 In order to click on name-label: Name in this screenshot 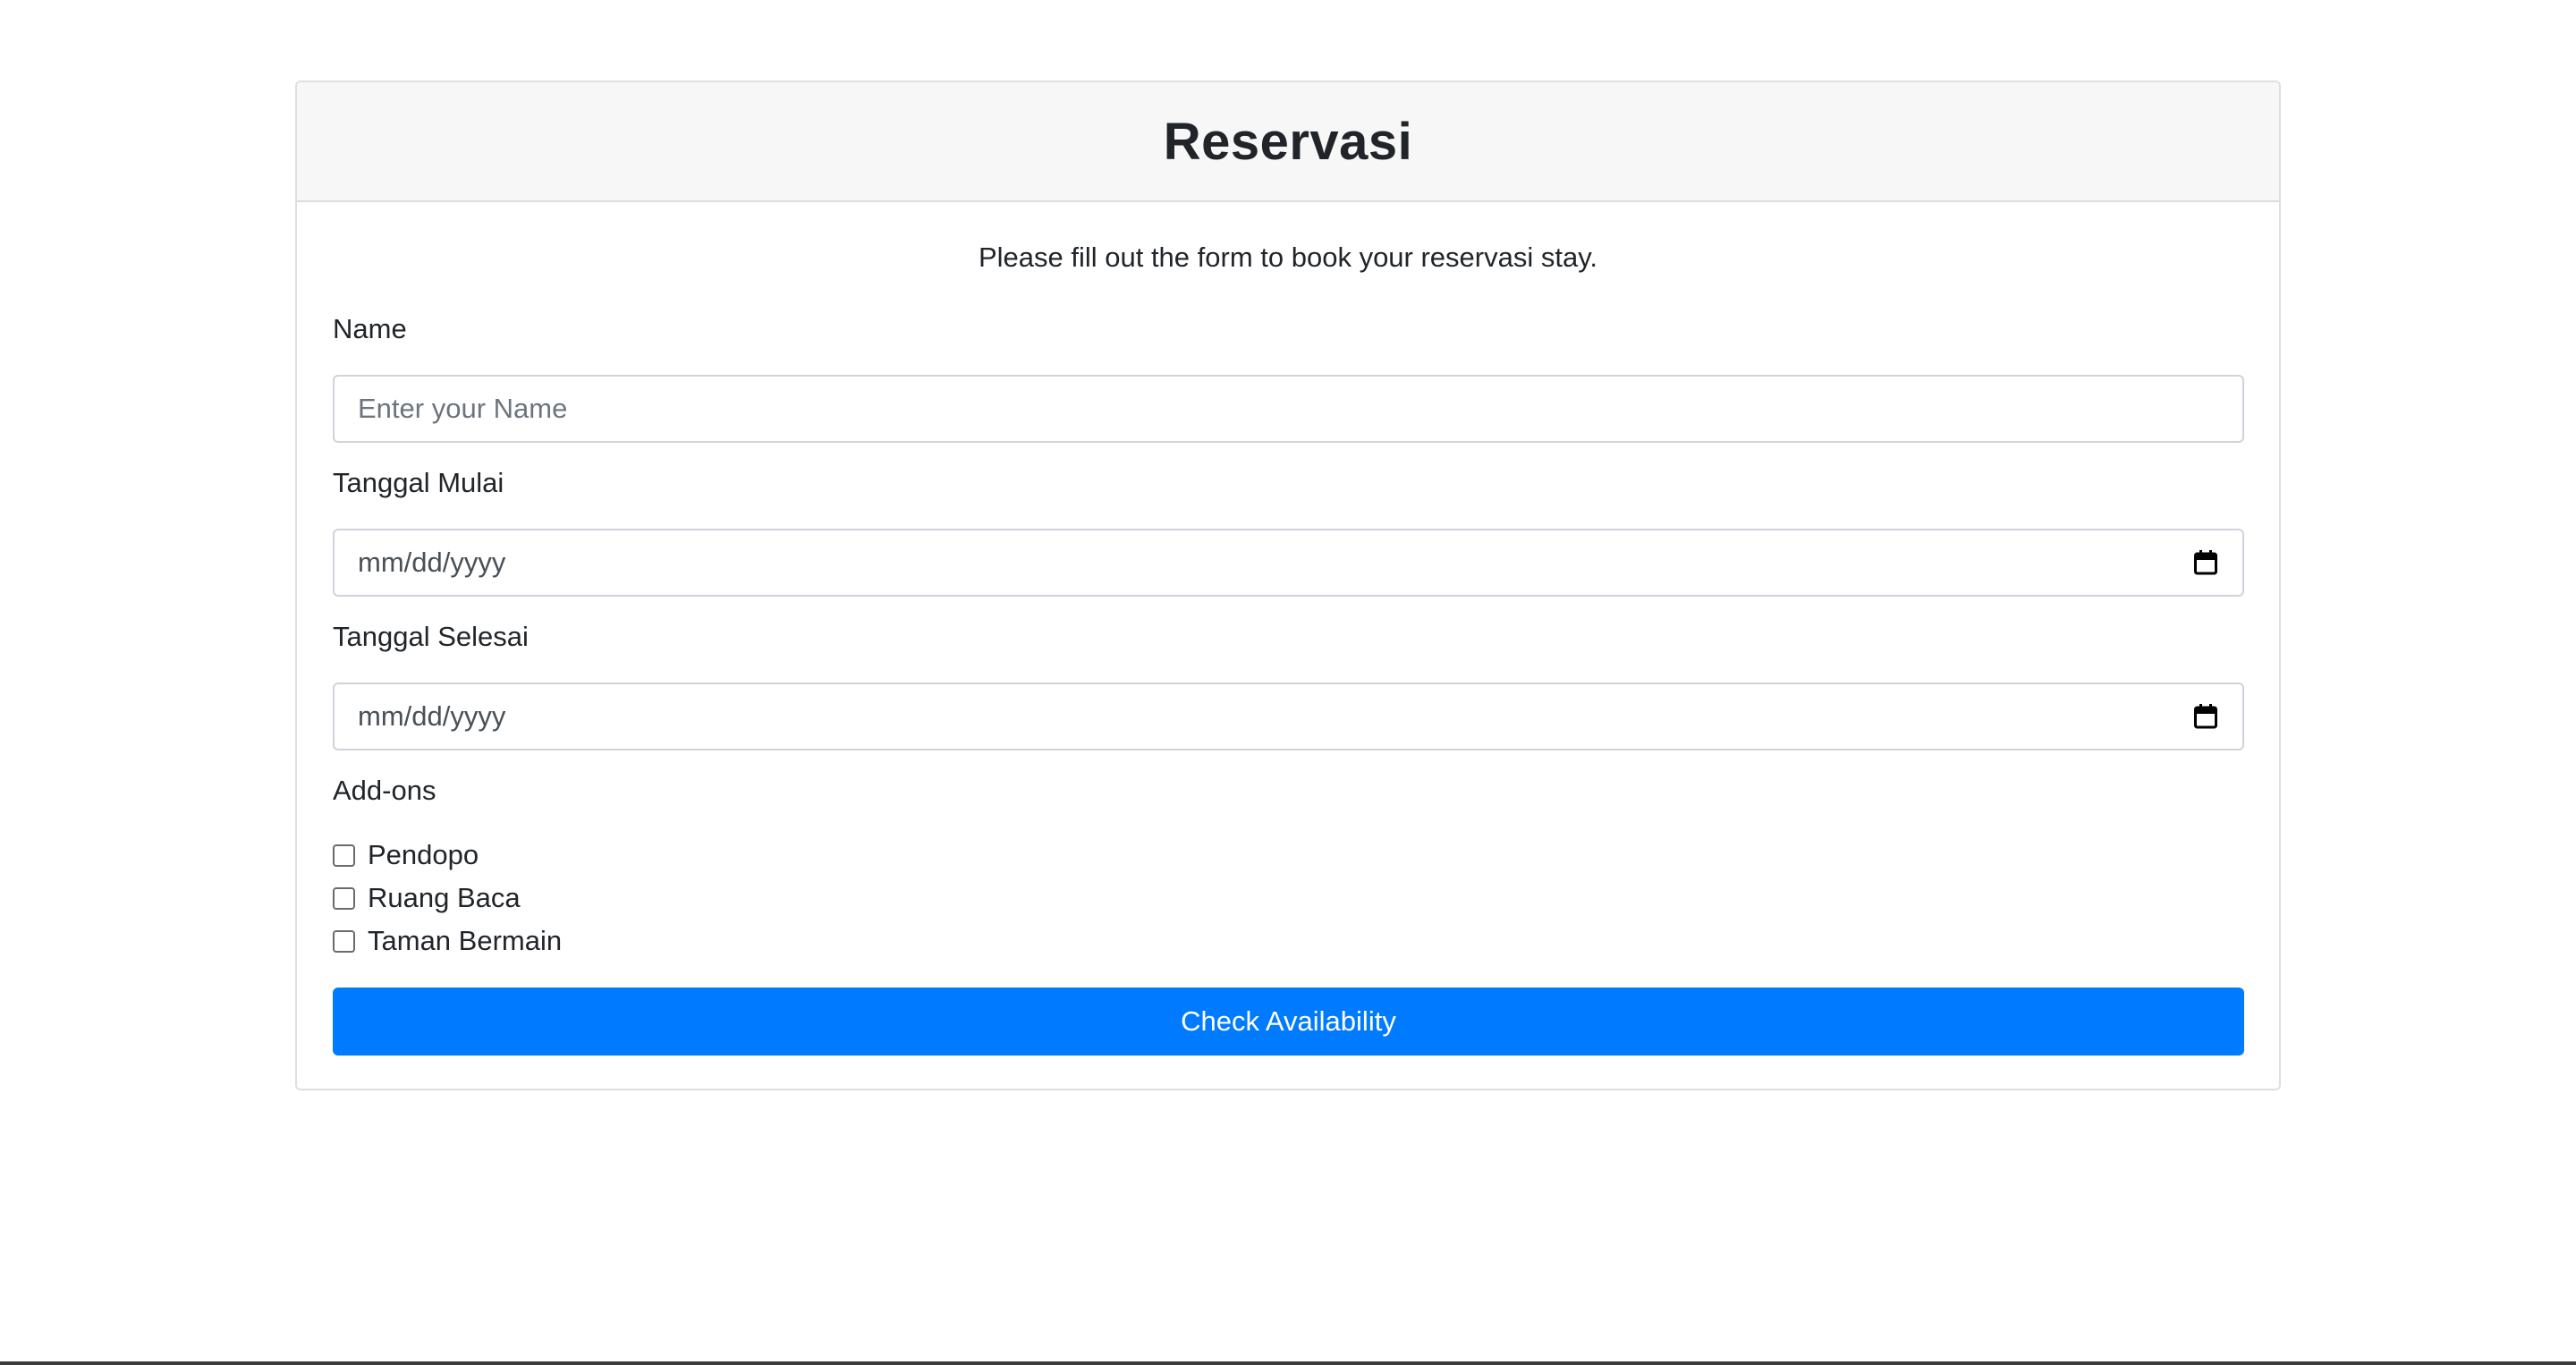, I will do `click(370, 328)`.